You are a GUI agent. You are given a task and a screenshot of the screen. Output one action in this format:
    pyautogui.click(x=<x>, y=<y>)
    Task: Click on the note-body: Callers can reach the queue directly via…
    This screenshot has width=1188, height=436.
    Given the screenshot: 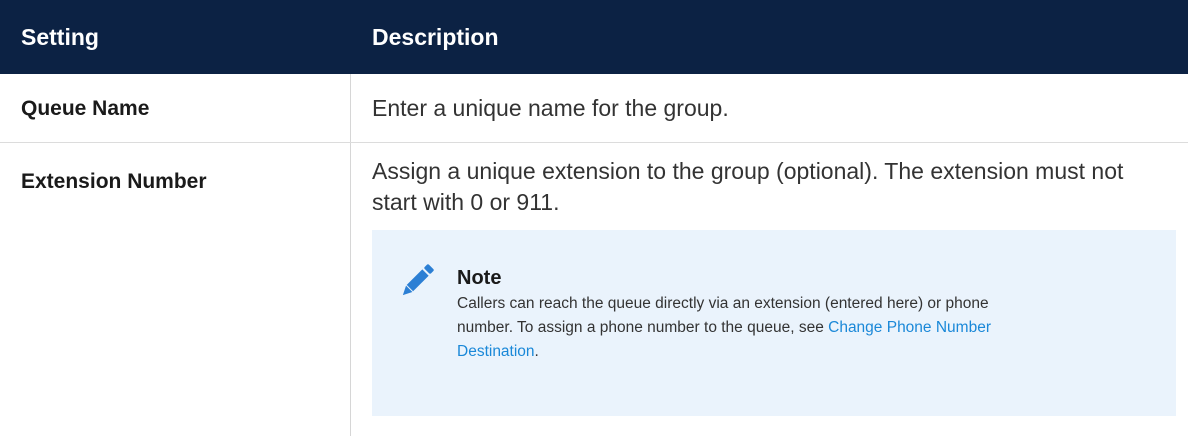 What is the action you would take?
    pyautogui.click(x=737, y=328)
    